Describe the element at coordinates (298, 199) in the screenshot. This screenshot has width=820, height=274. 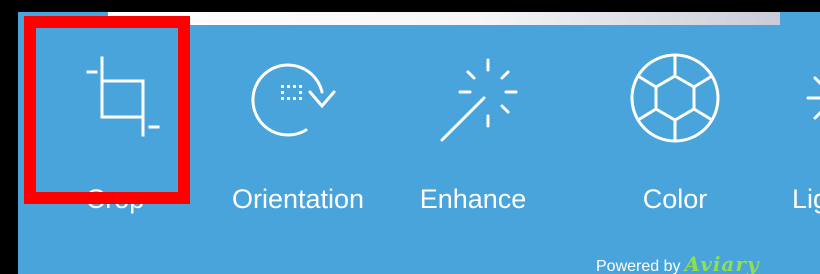
I see `tool-label-orientation: Orientation` at that location.